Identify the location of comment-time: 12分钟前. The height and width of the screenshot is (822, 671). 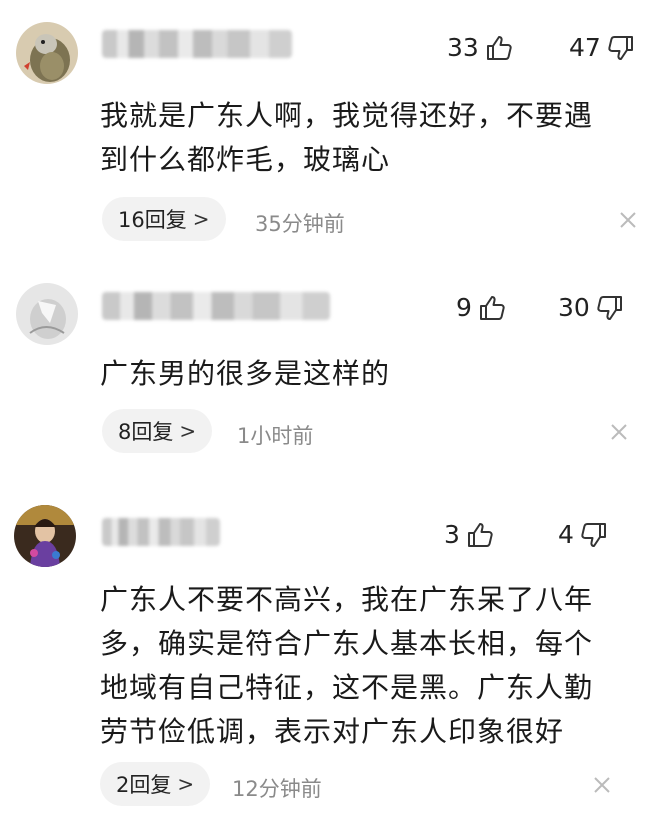
(277, 789).